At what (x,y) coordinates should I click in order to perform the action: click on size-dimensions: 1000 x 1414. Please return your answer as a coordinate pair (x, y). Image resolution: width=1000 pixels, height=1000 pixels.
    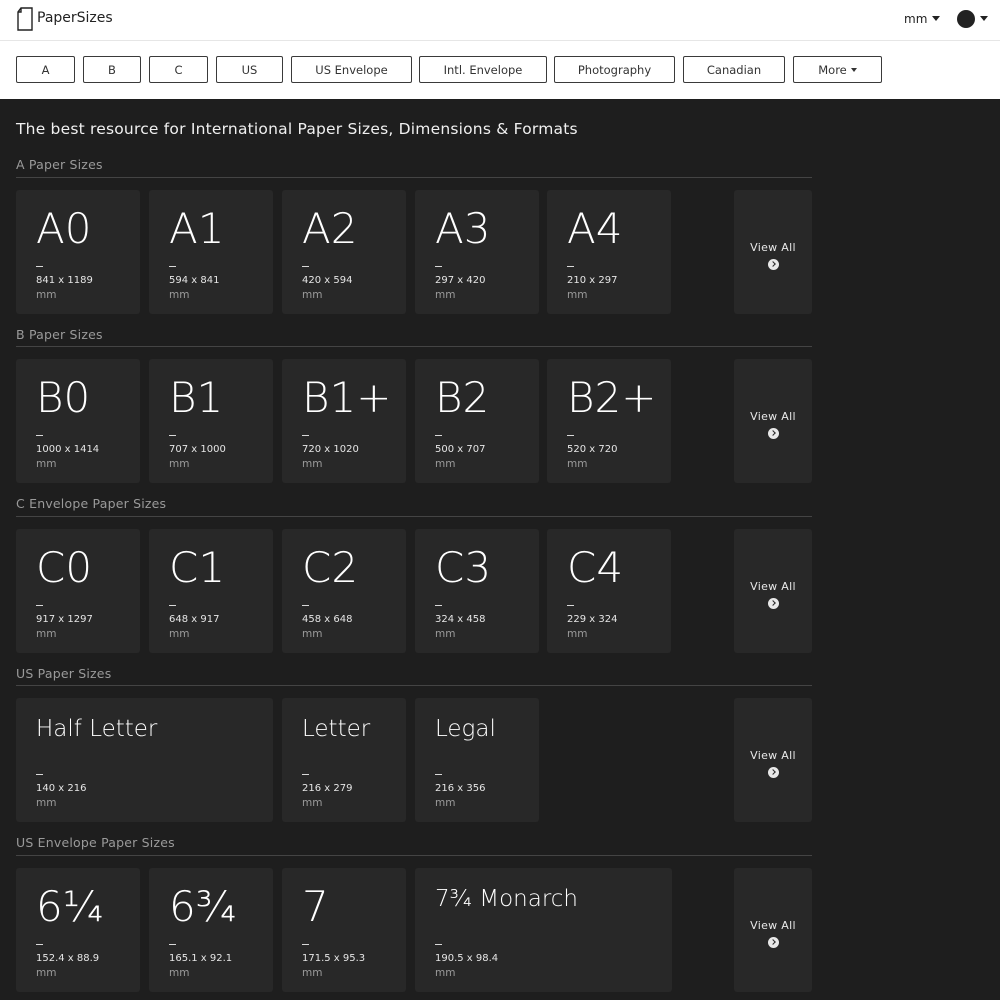
    Looking at the image, I should click on (68, 449).